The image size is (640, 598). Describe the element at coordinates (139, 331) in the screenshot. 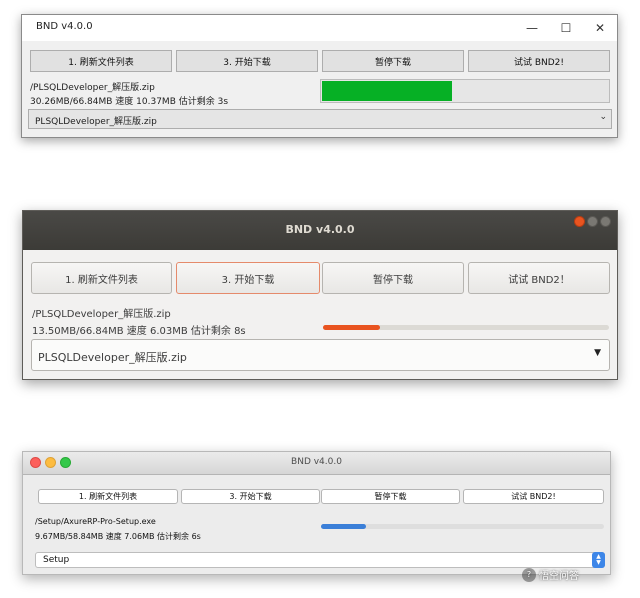

I see `download-status: 13.50MB/66.84MB 速度 6.03MB 估计剩余 8s` at that location.